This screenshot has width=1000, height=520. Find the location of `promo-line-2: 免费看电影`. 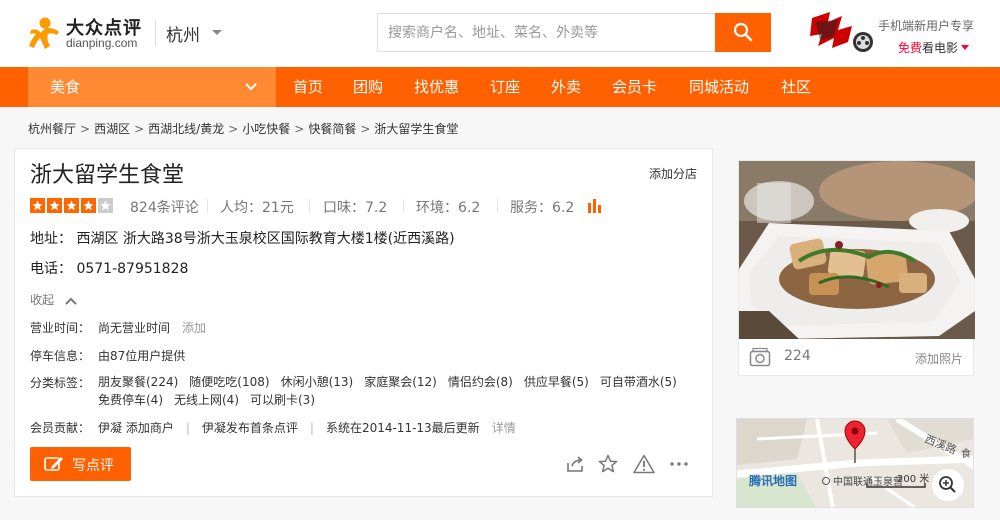

promo-line-2: 免费看电影 is located at coordinates (934, 47).